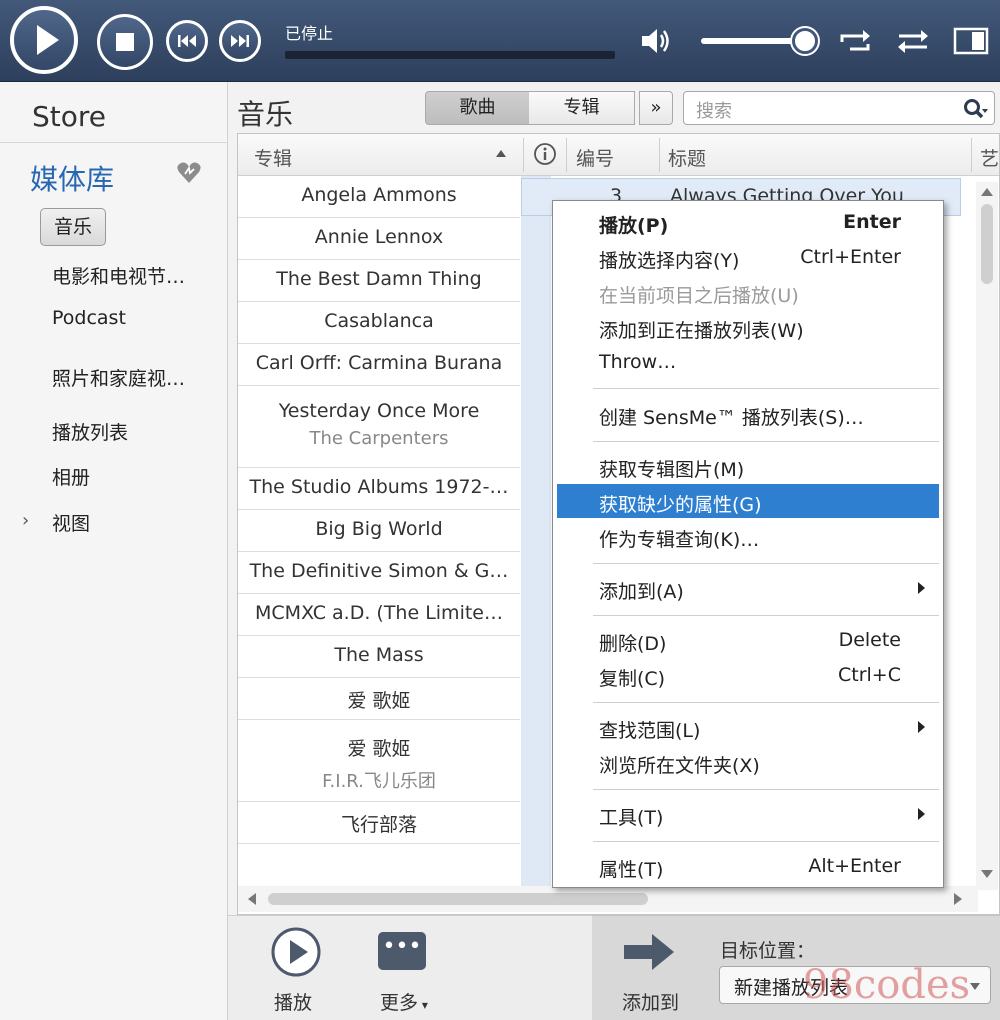 The width and height of the screenshot is (1000, 1020). Describe the element at coordinates (379, 657) in the screenshot. I see `table-row: The Mass` at that location.